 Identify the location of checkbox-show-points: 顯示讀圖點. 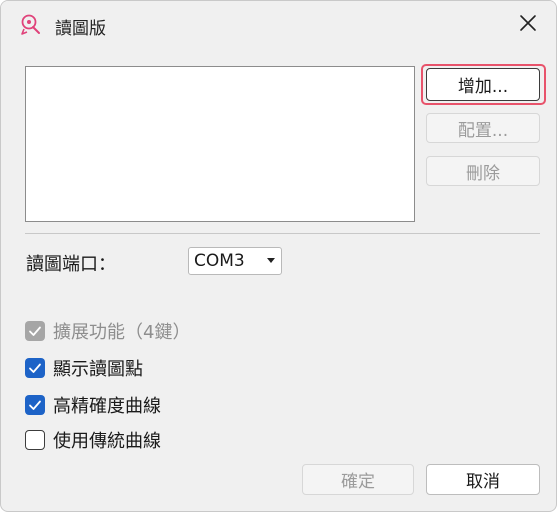
(84, 368).